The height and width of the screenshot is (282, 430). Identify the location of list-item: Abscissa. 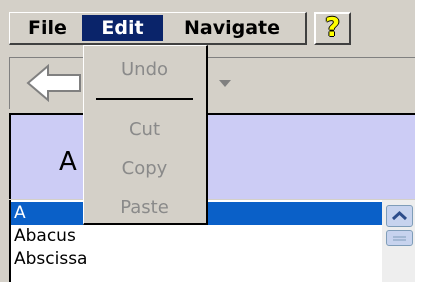
(196, 259).